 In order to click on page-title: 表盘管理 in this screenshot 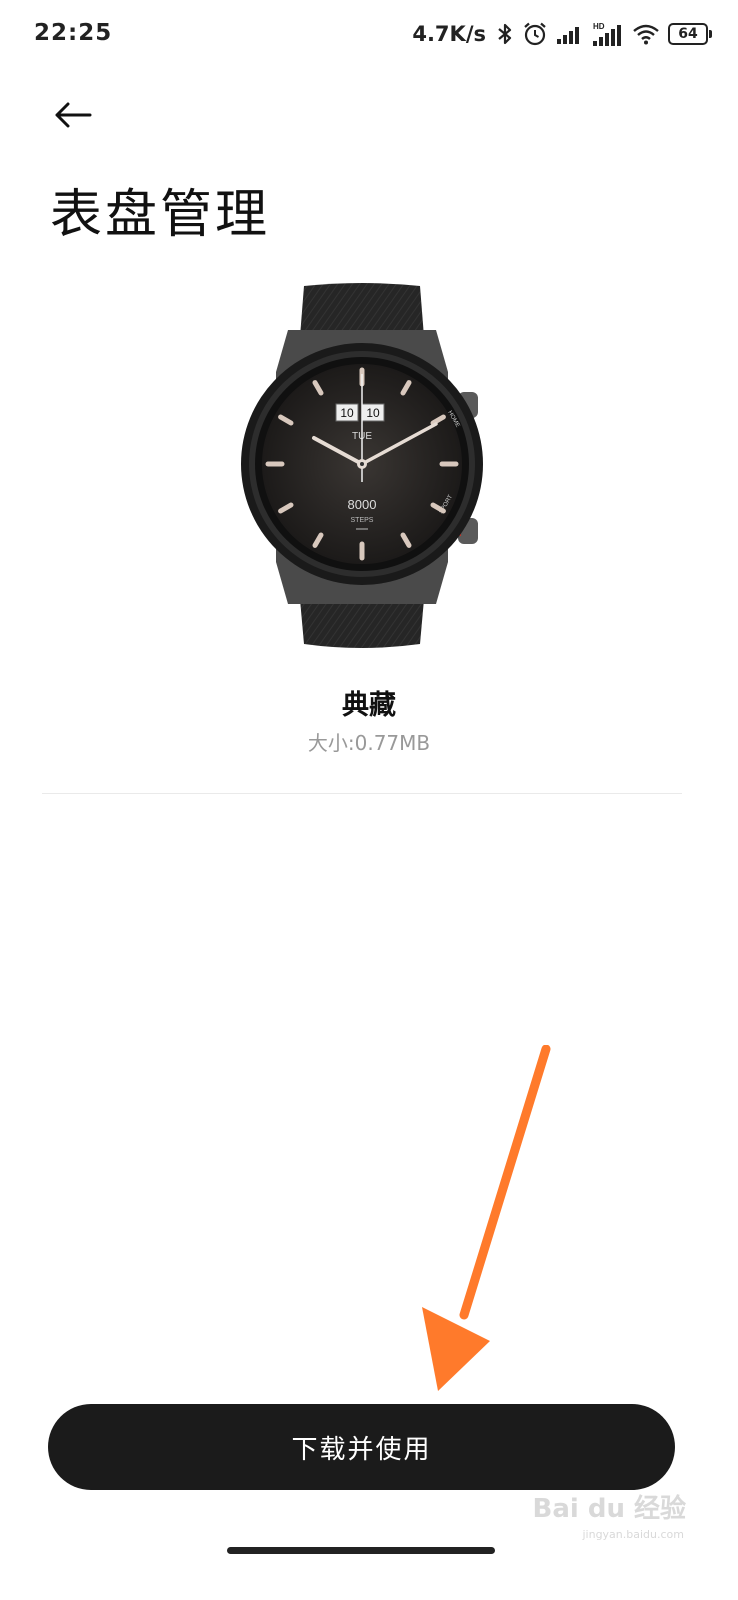, I will do `click(160, 215)`.